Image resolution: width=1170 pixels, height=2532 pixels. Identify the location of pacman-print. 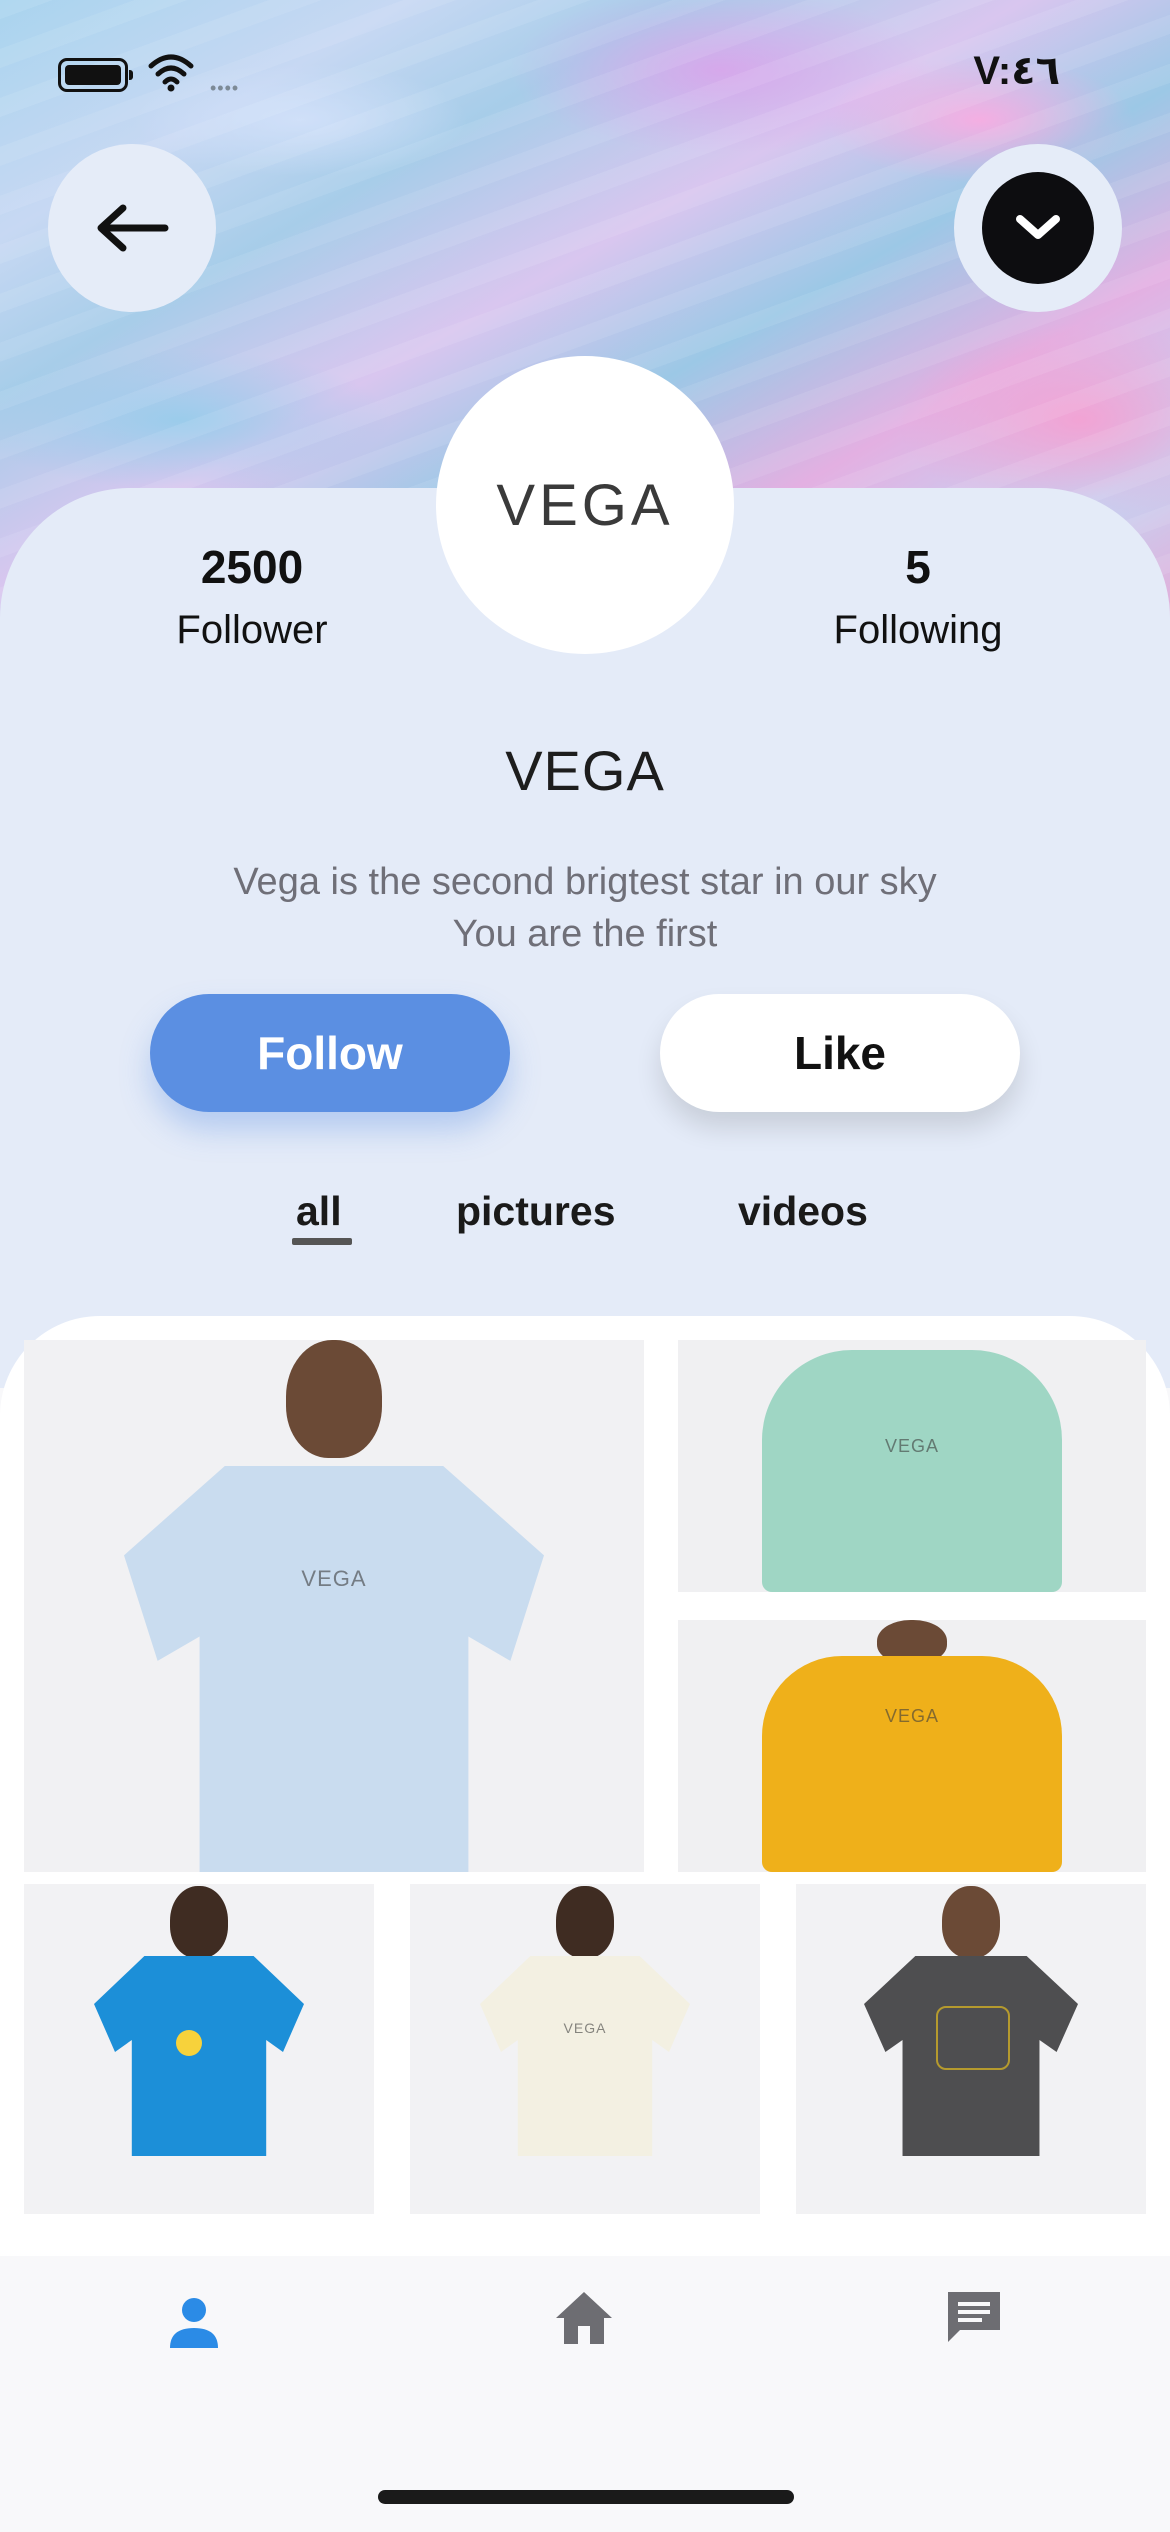
(189, 2043).